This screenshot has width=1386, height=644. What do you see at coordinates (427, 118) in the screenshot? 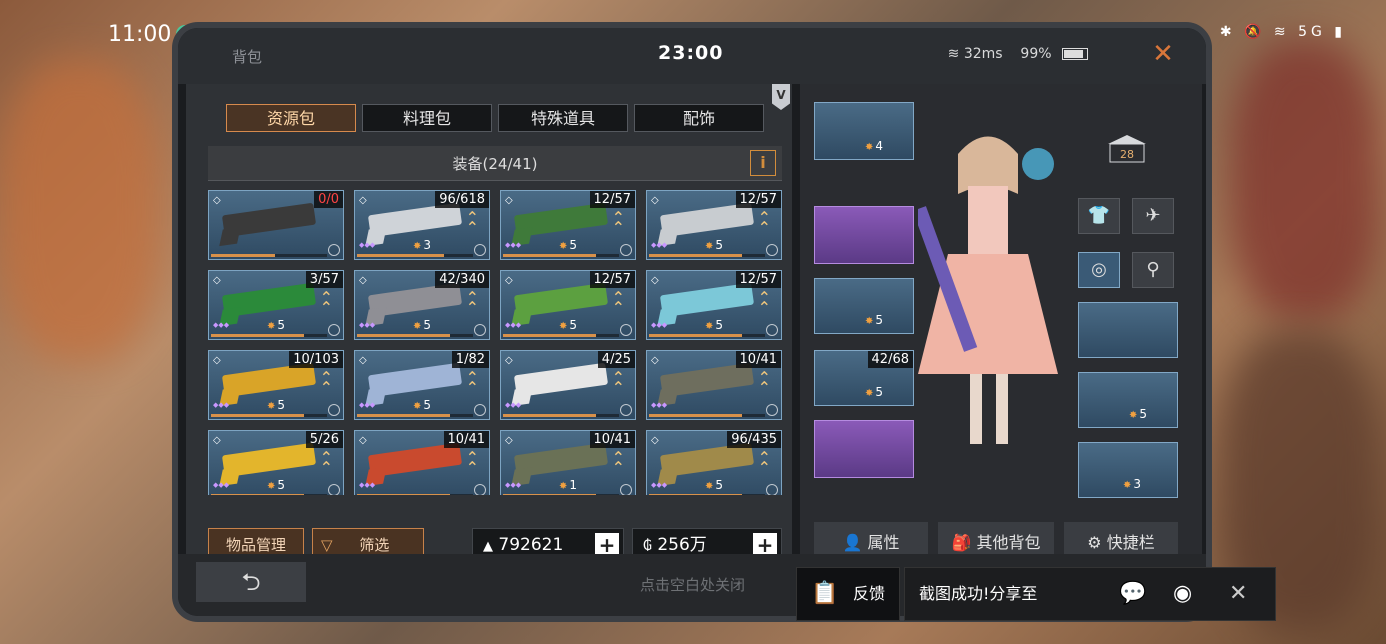
I see `tab-cooking: 料理包` at bounding box center [427, 118].